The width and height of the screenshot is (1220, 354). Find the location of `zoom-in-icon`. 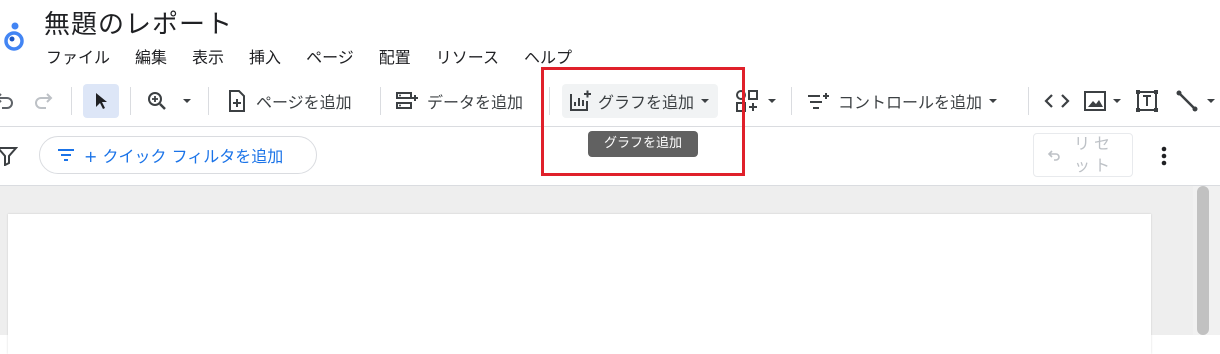

zoom-in-icon is located at coordinates (157, 101).